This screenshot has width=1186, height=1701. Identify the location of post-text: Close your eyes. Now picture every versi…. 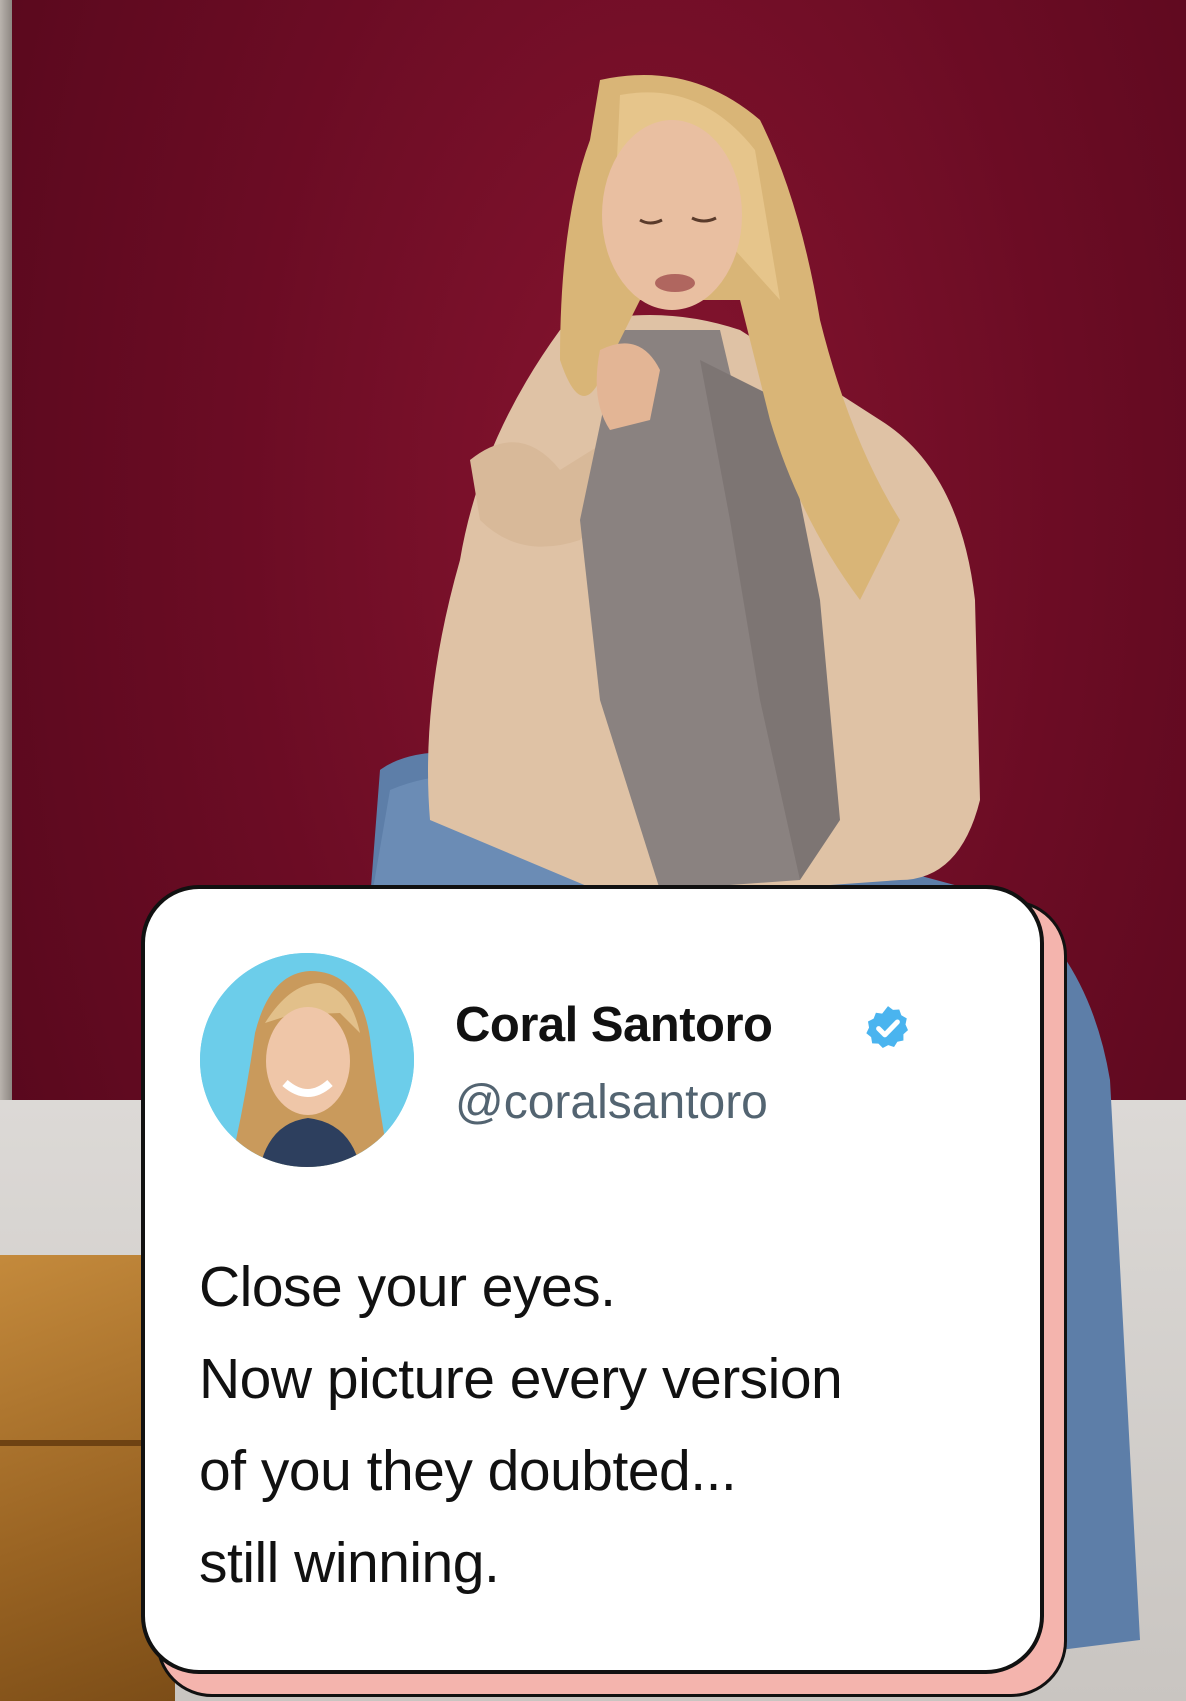
(599, 1425).